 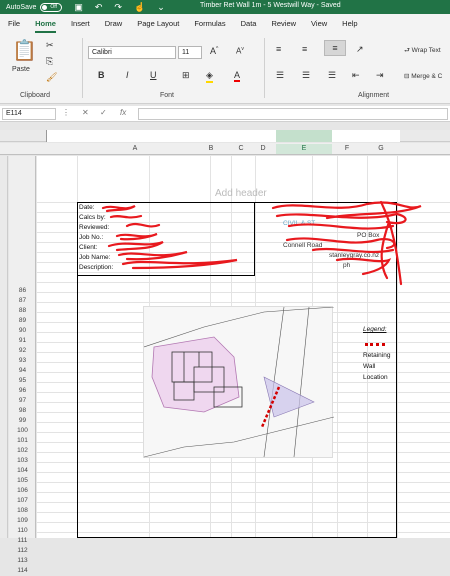 What do you see at coordinates (237, 76) in the screenshot?
I see `font-color-icon: A` at bounding box center [237, 76].